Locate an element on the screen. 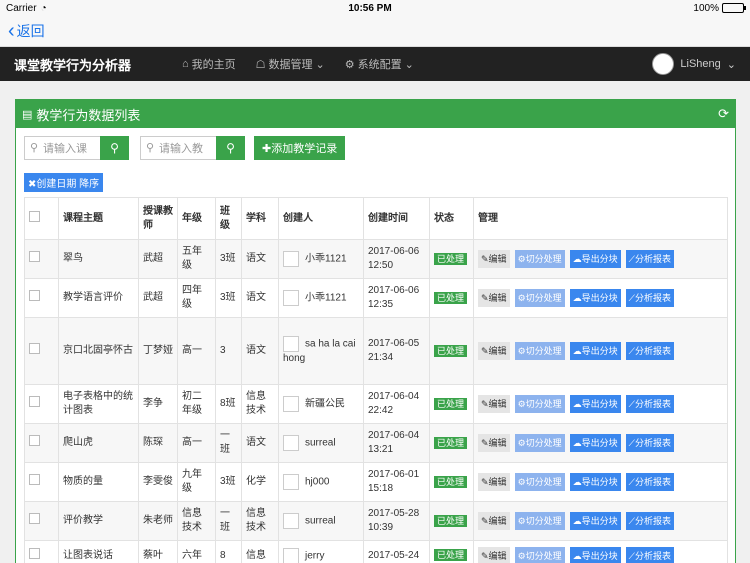 The height and width of the screenshot is (563, 750). creator-avatar is located at coordinates (291, 404).